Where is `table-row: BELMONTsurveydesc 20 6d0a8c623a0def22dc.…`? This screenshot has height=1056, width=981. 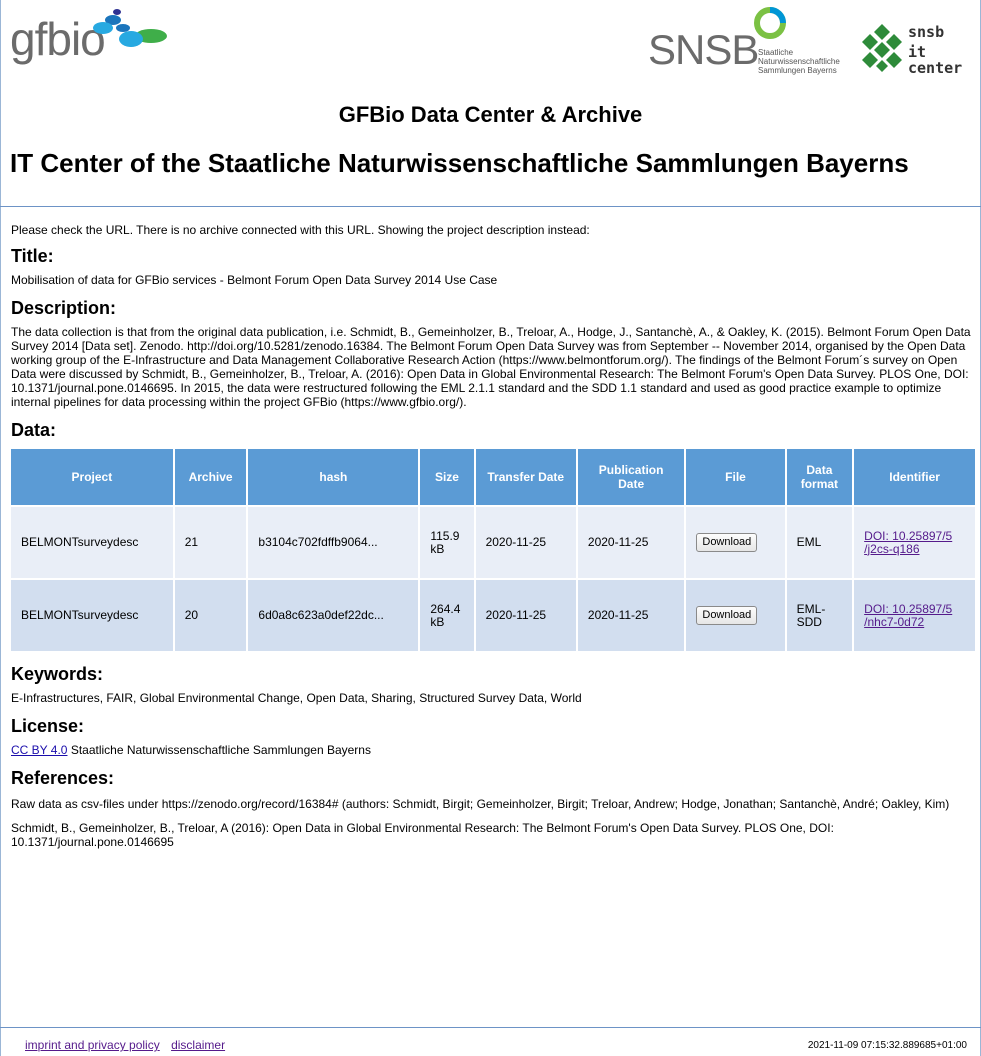 table-row: BELMONTsurveydesc 20 6d0a8c623a0def22dc.… is located at coordinates (493, 615).